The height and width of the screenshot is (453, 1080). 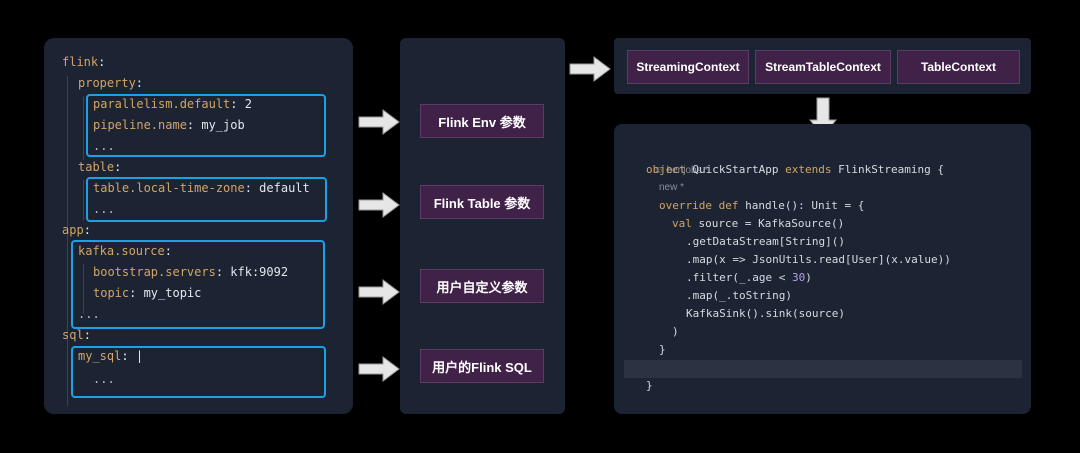 I want to click on table-params-highlight, so click(x=206, y=199).